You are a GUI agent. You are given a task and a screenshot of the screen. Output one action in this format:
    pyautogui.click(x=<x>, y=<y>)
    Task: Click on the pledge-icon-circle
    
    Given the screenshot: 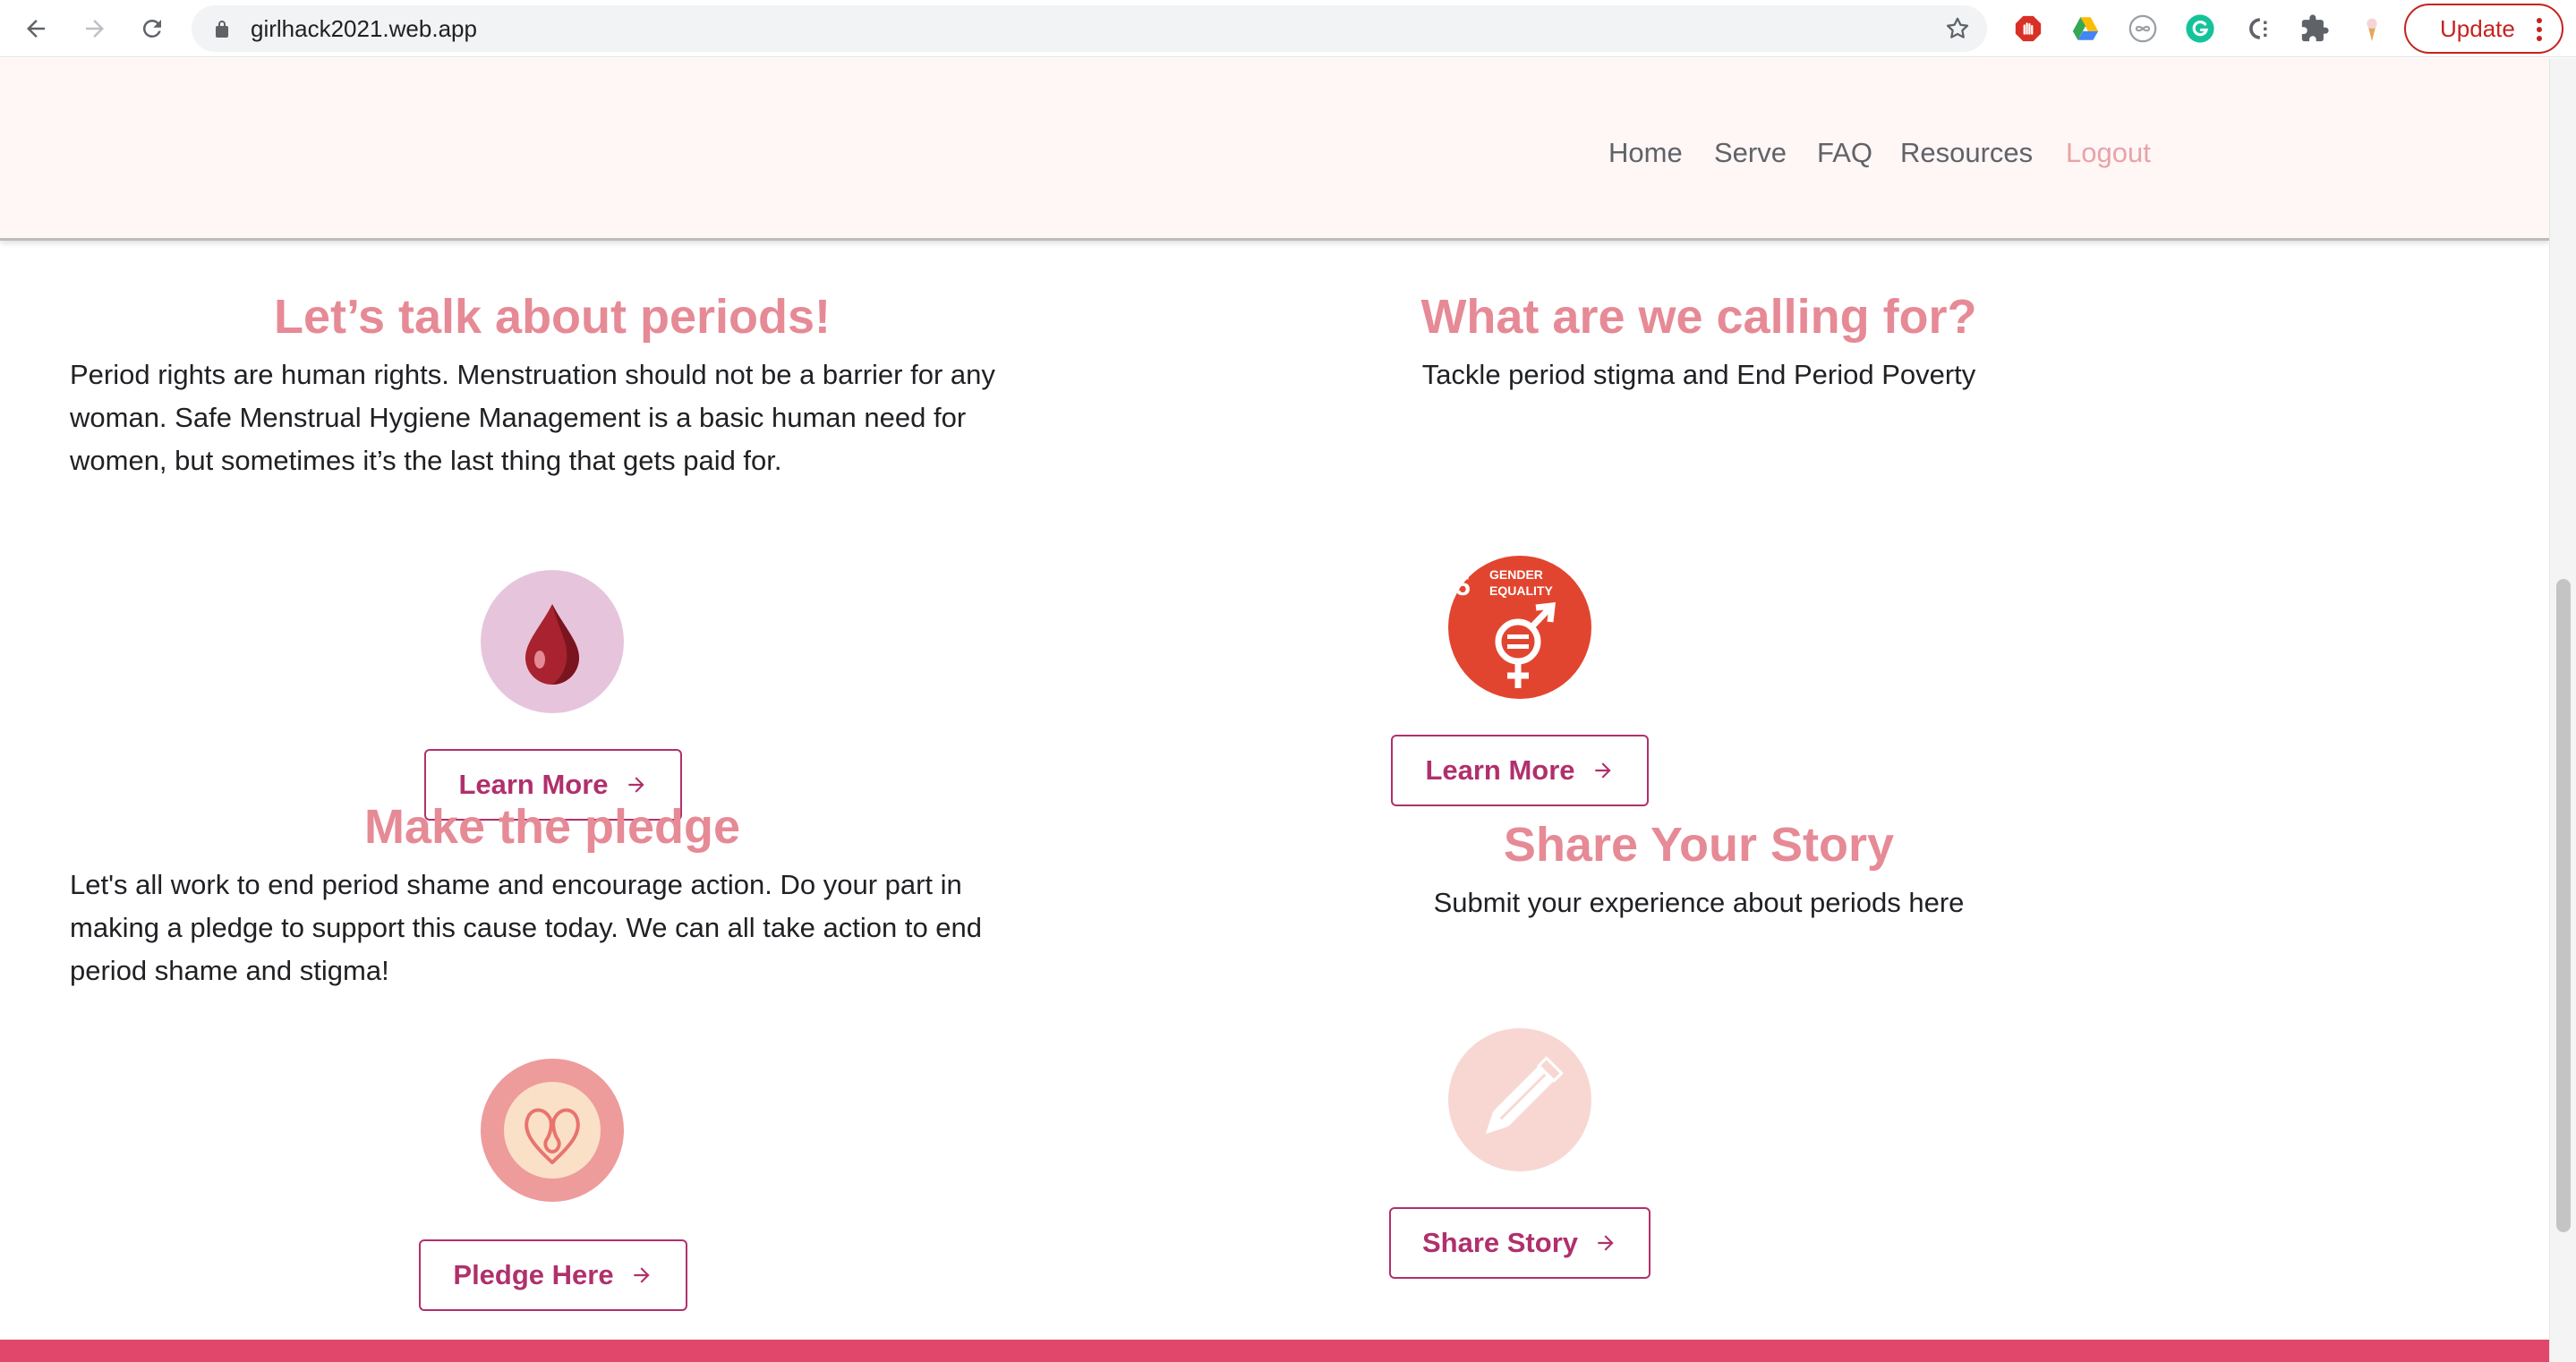 What is the action you would take?
    pyautogui.click(x=552, y=1130)
    